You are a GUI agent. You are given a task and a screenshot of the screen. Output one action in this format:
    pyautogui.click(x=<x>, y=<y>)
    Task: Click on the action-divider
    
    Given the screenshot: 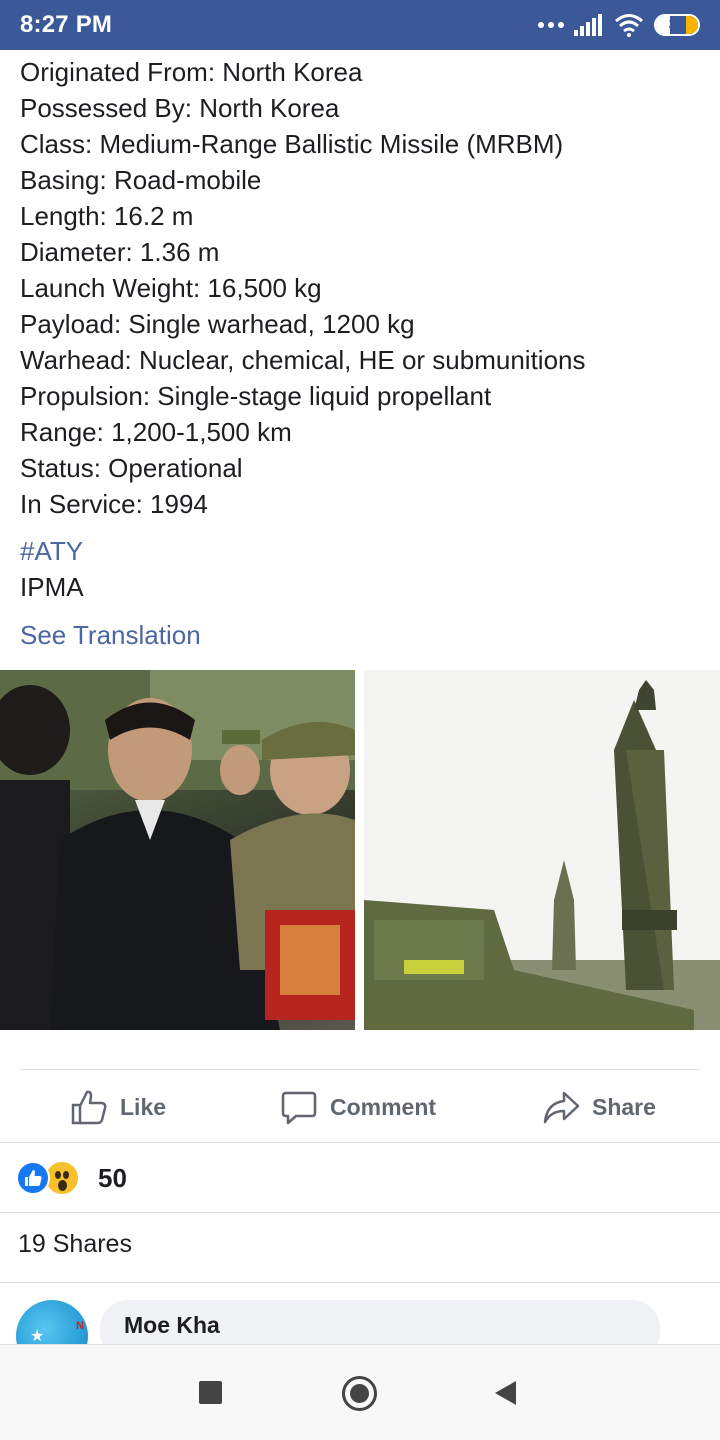 What is the action you would take?
    pyautogui.click(x=360, y=1069)
    